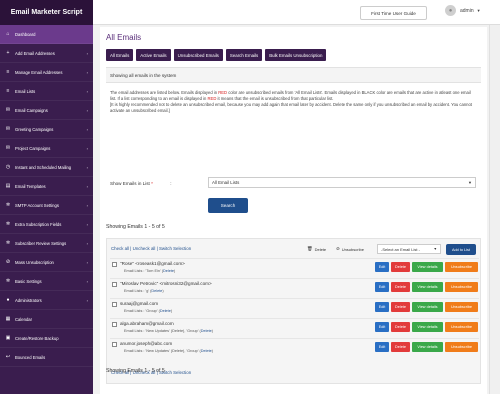 The width and height of the screenshot is (500, 394). Describe the element at coordinates (393, 13) in the screenshot. I see `first-time-guide-button: First Time User Guide` at that location.